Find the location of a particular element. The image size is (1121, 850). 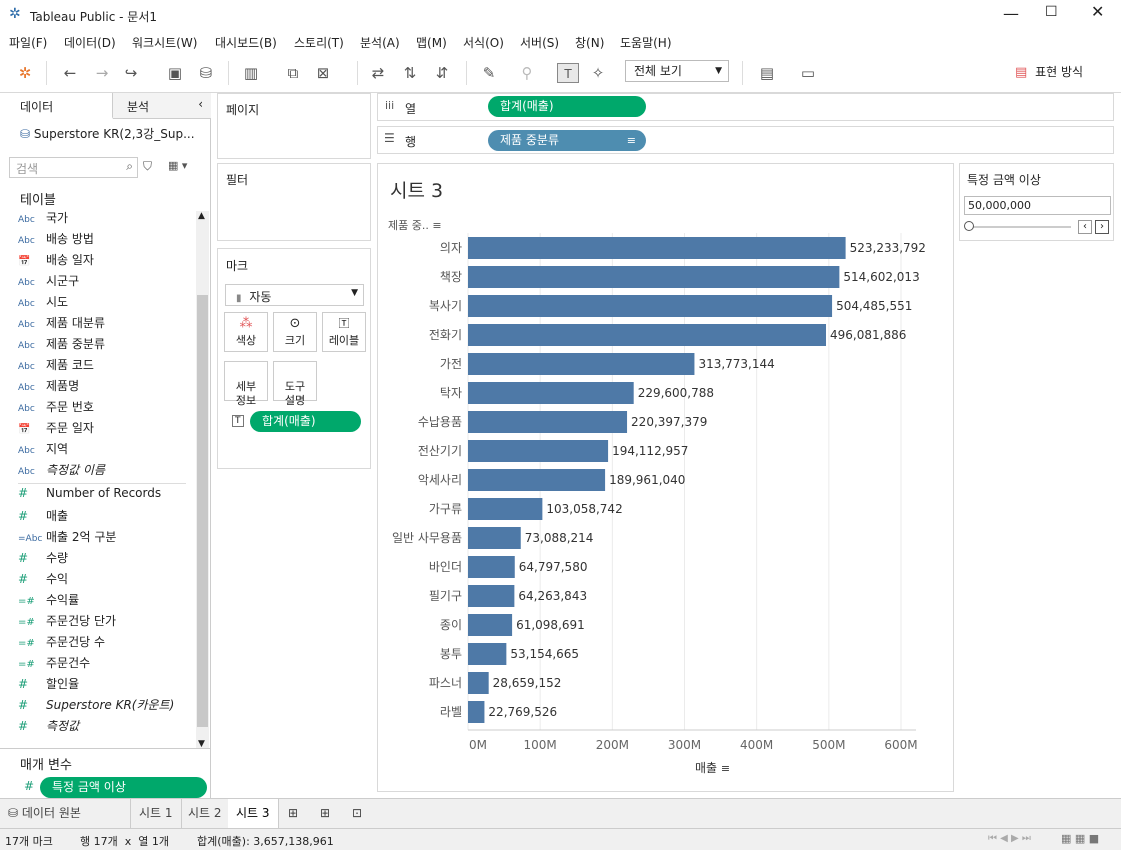

rows-shelf: ☰ 행 제품 중분류 ≡ is located at coordinates (745, 140).